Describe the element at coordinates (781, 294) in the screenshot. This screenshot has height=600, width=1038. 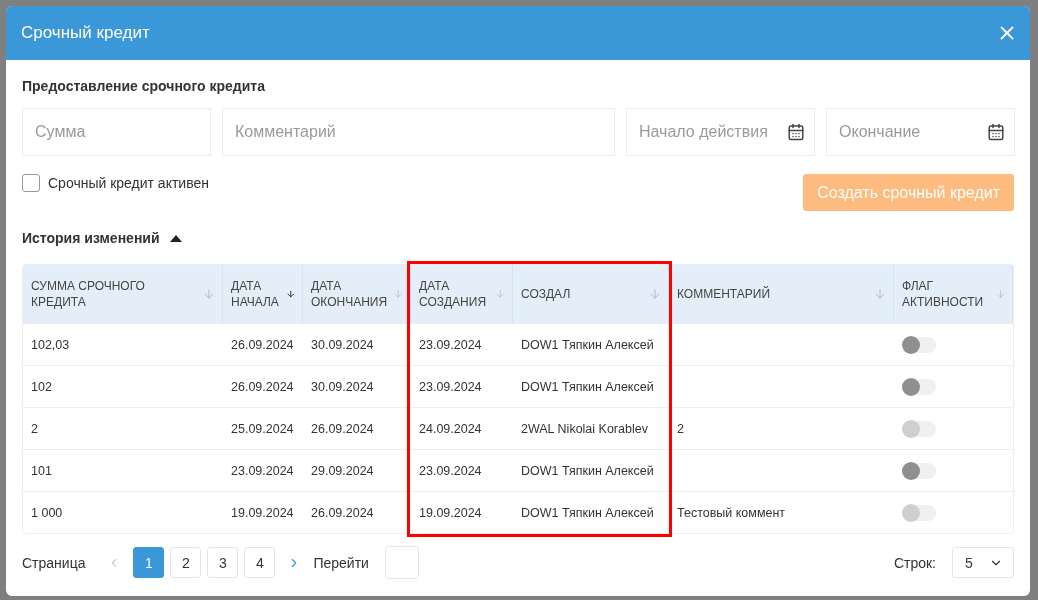
I see `column-header: КОММЕНТАРИЙ` at that location.